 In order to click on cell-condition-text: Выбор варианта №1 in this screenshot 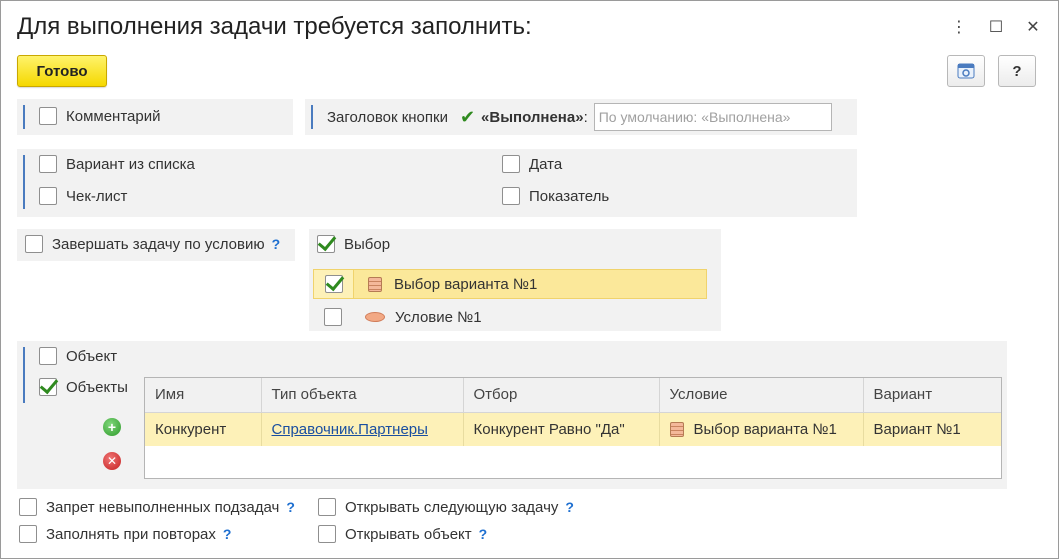, I will do `click(765, 429)`.